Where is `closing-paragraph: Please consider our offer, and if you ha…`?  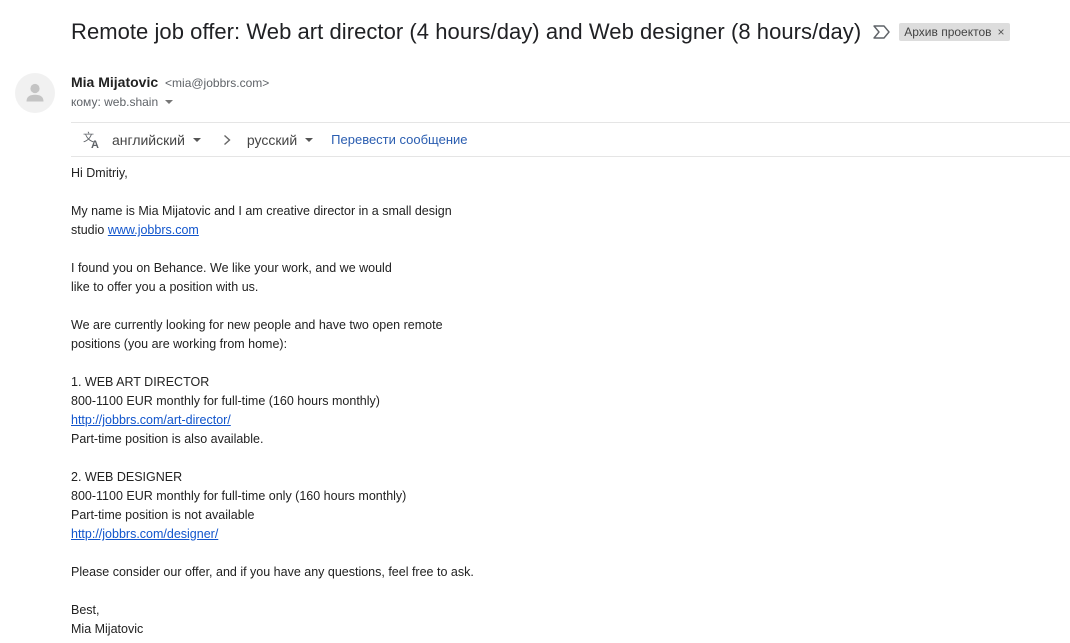
closing-paragraph: Please consider our offer, and if you ha… is located at coordinates (421, 572).